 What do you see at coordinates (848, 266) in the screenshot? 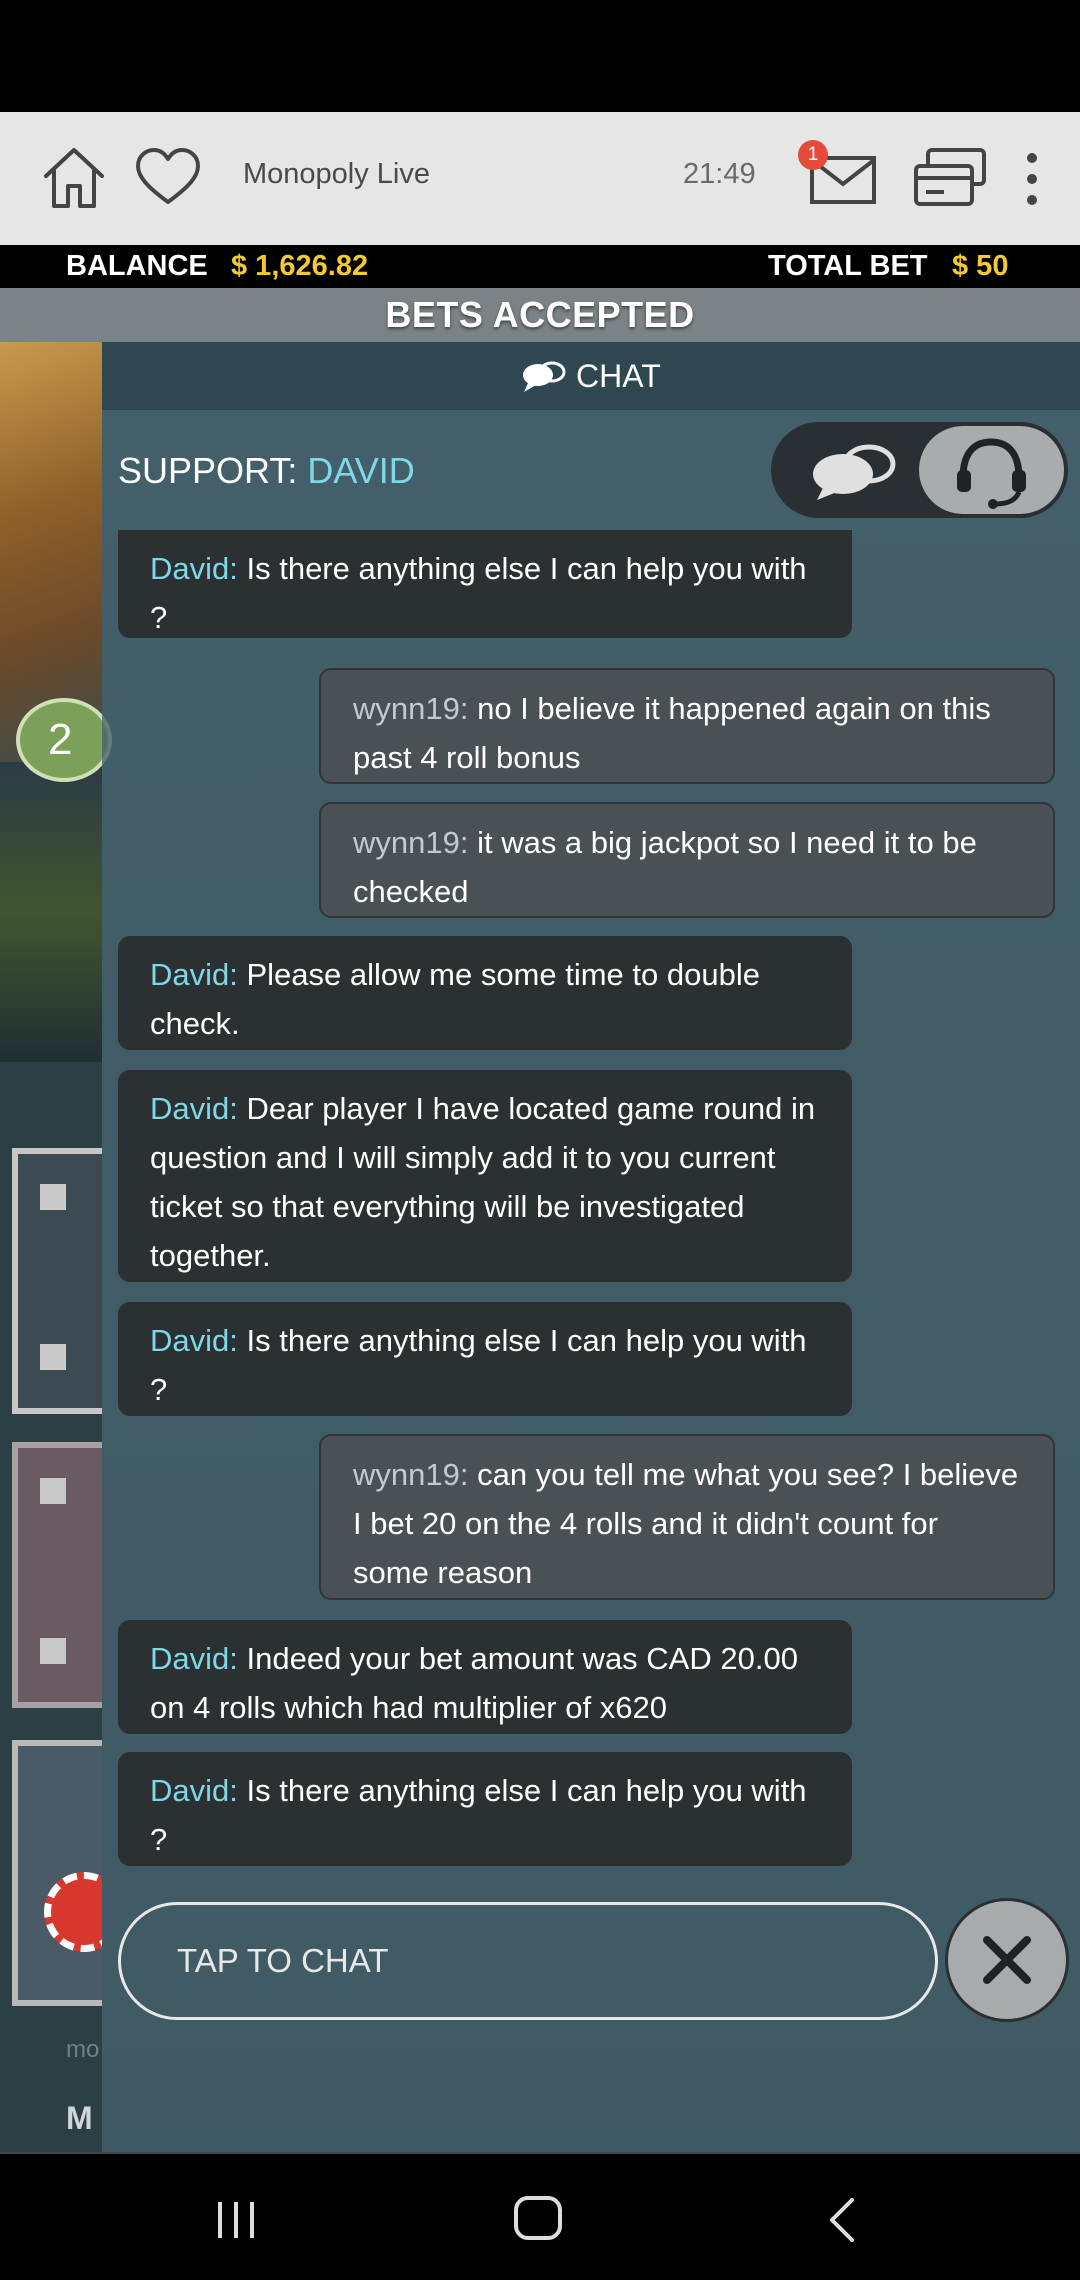
I see `total-bet-label: TOTAL BET` at bounding box center [848, 266].